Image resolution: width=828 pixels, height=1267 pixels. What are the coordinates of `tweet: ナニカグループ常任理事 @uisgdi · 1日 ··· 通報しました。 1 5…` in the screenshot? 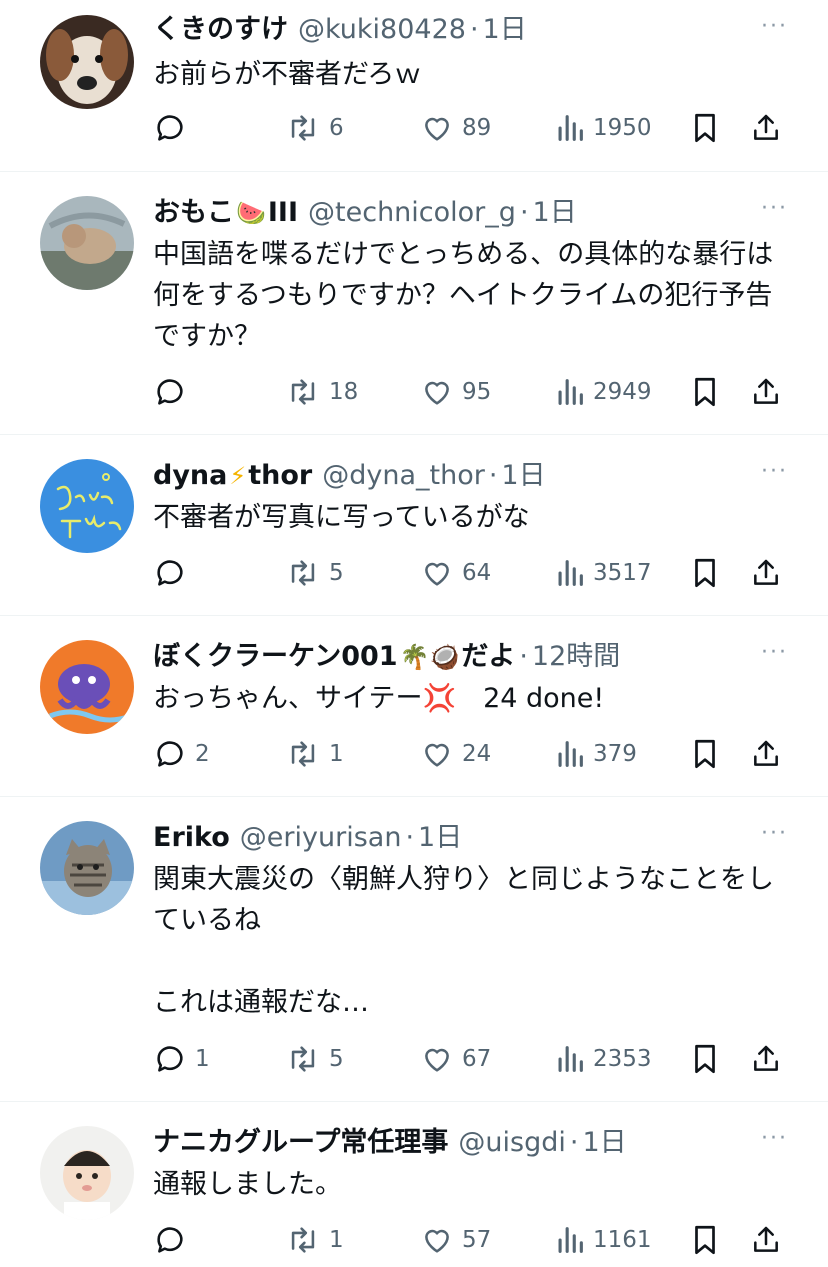 It's located at (414, 1184).